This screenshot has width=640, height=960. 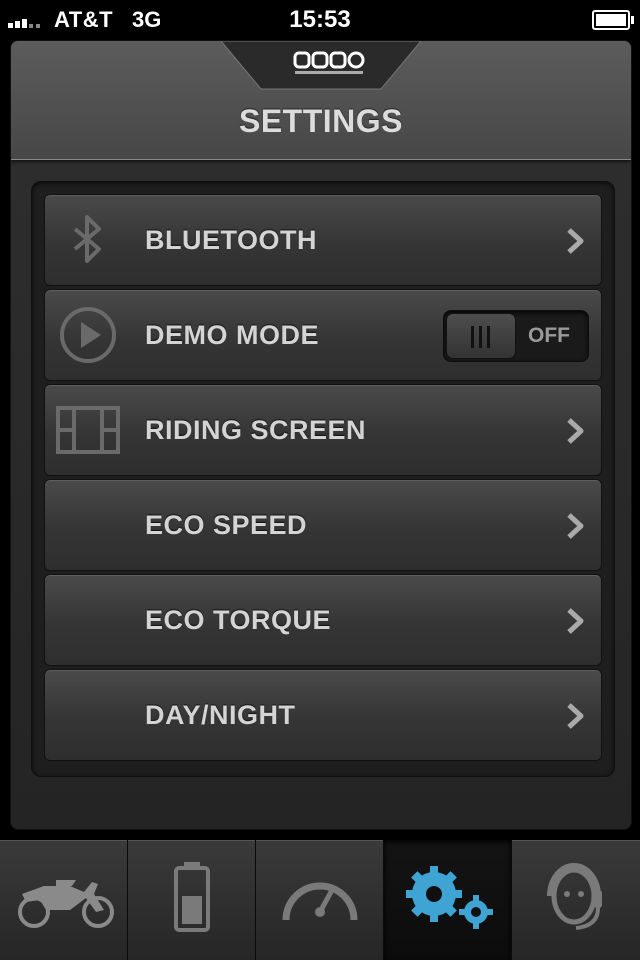 I want to click on speedometer-icon, so click(x=320, y=901).